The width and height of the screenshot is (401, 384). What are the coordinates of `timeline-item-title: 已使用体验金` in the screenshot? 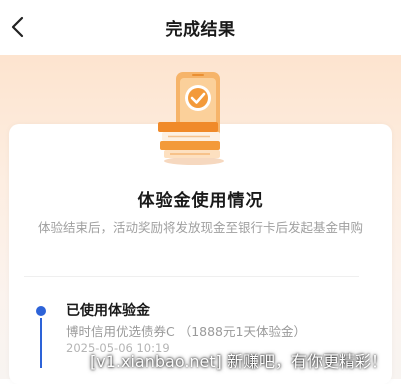 It's located at (108, 311).